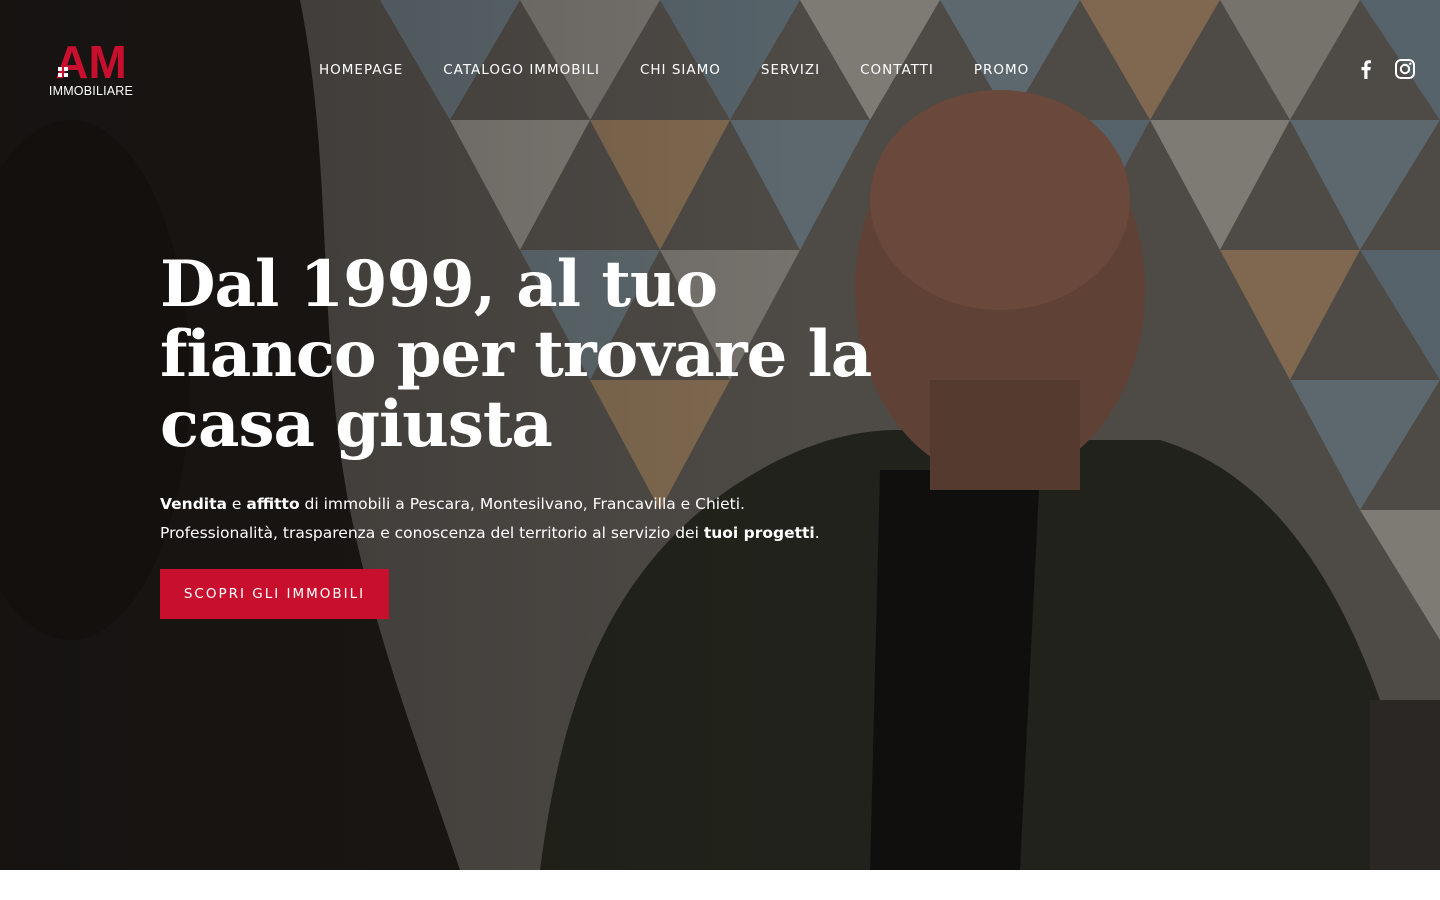  I want to click on nav-homepage: HOMEPAGE, so click(361, 70).